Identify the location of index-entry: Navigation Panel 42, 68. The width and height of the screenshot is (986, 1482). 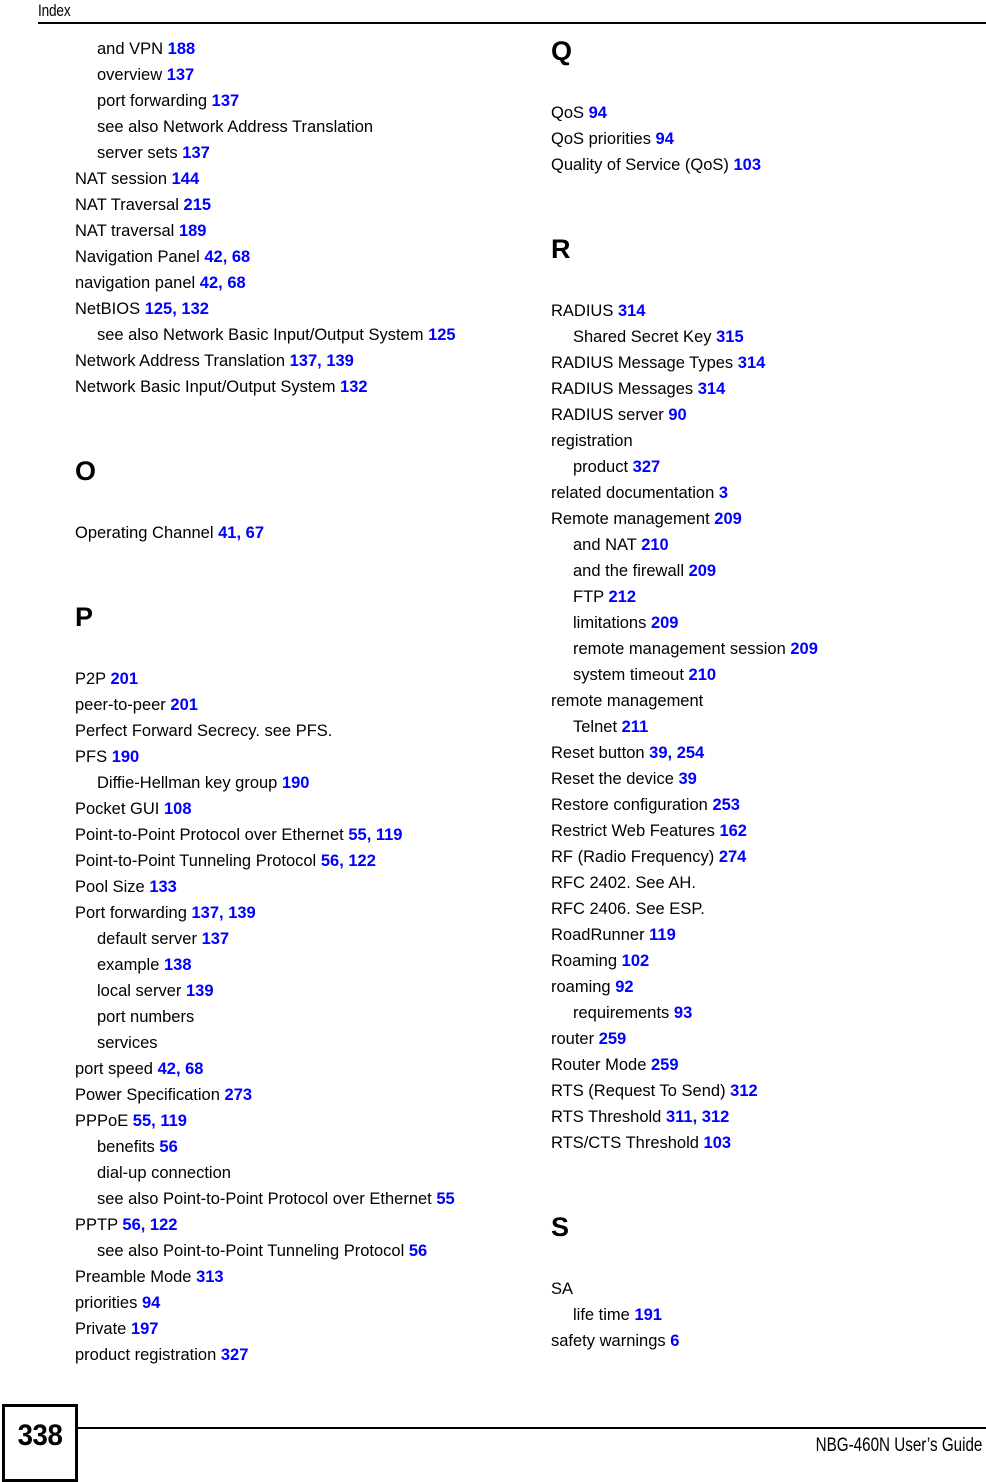
(290, 257).